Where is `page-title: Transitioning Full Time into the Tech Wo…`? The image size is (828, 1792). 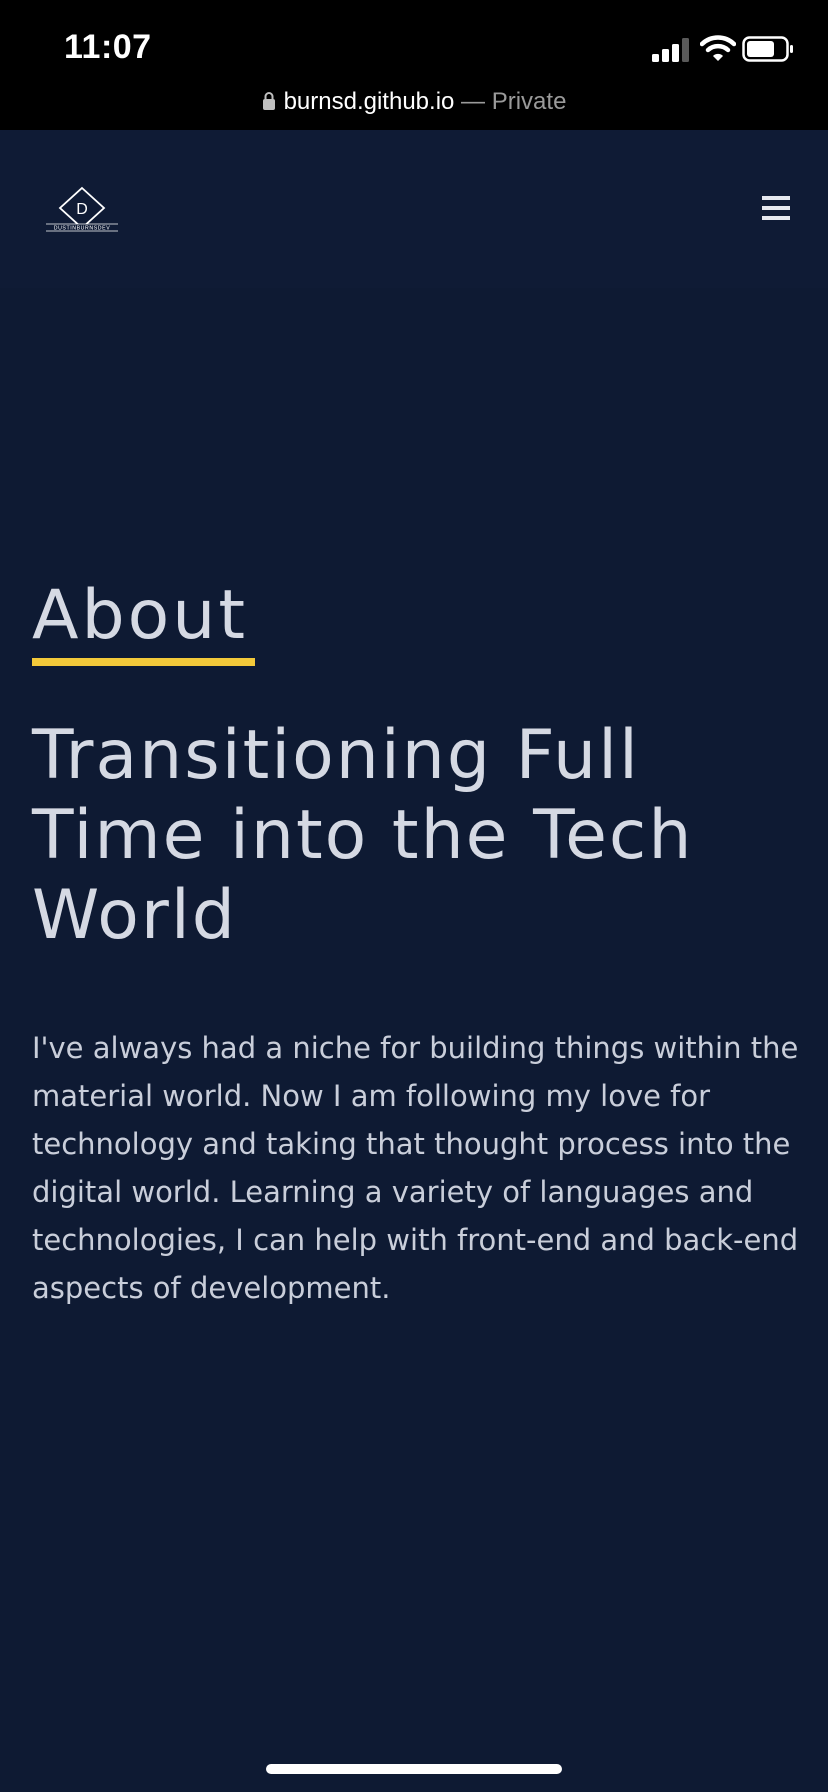
page-title: Transitioning Full Time into the Tech Wo… is located at coordinates (363, 835).